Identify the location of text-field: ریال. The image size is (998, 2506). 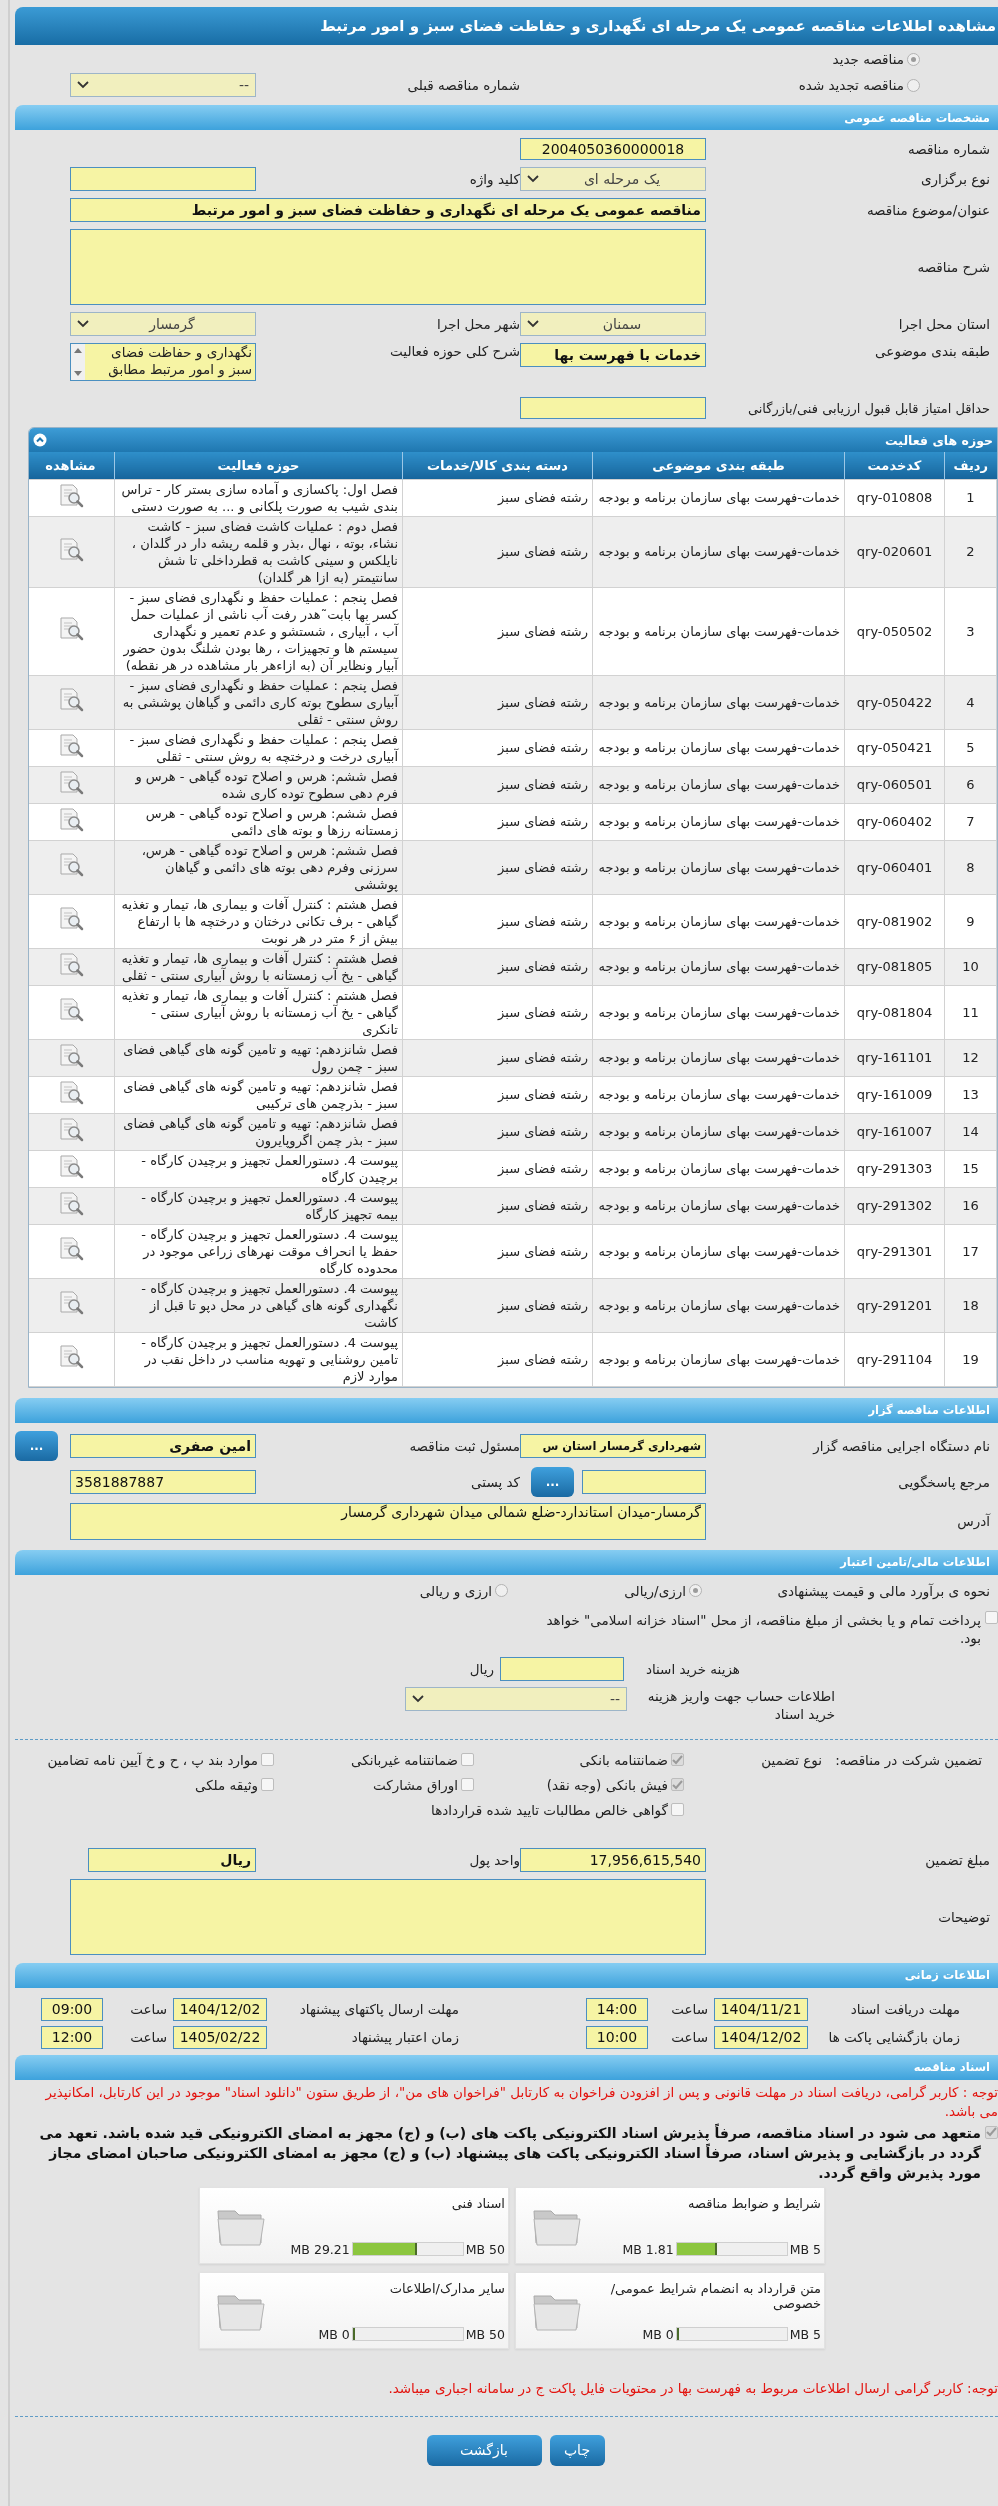
(172, 1859).